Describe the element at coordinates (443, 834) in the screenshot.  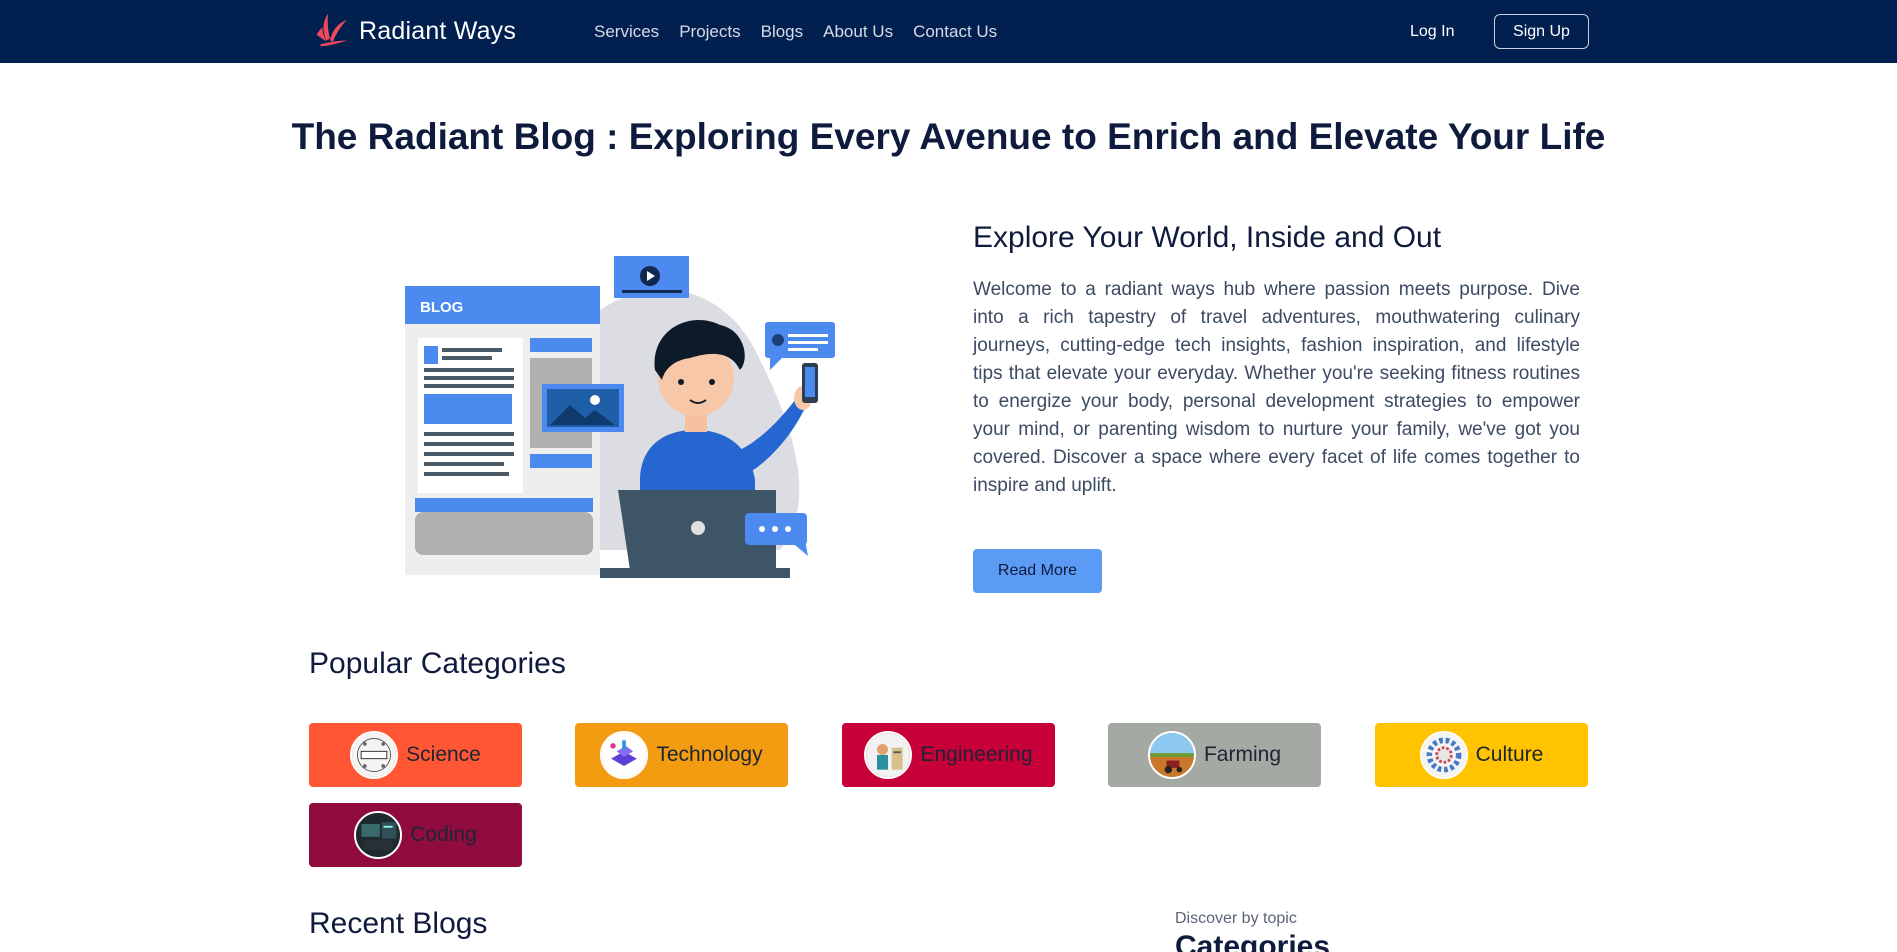
I see `category-label-coding: Coding` at that location.